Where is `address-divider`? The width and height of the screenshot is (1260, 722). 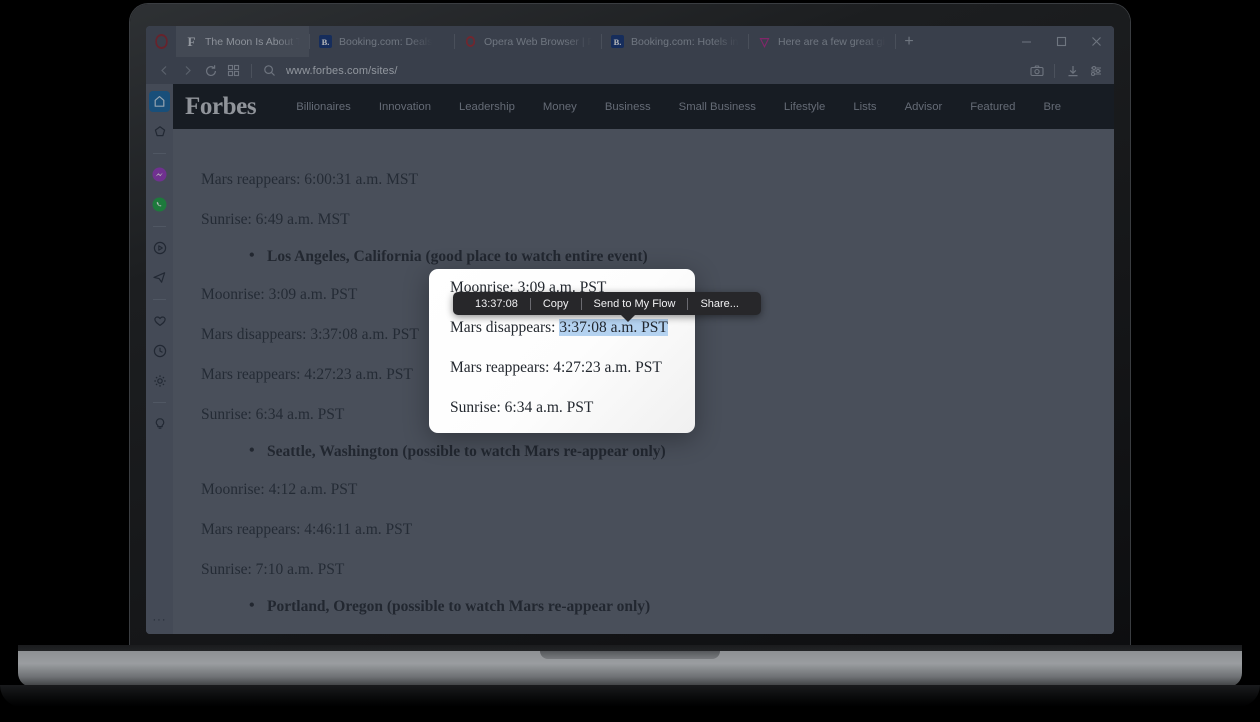 address-divider is located at coordinates (251, 70).